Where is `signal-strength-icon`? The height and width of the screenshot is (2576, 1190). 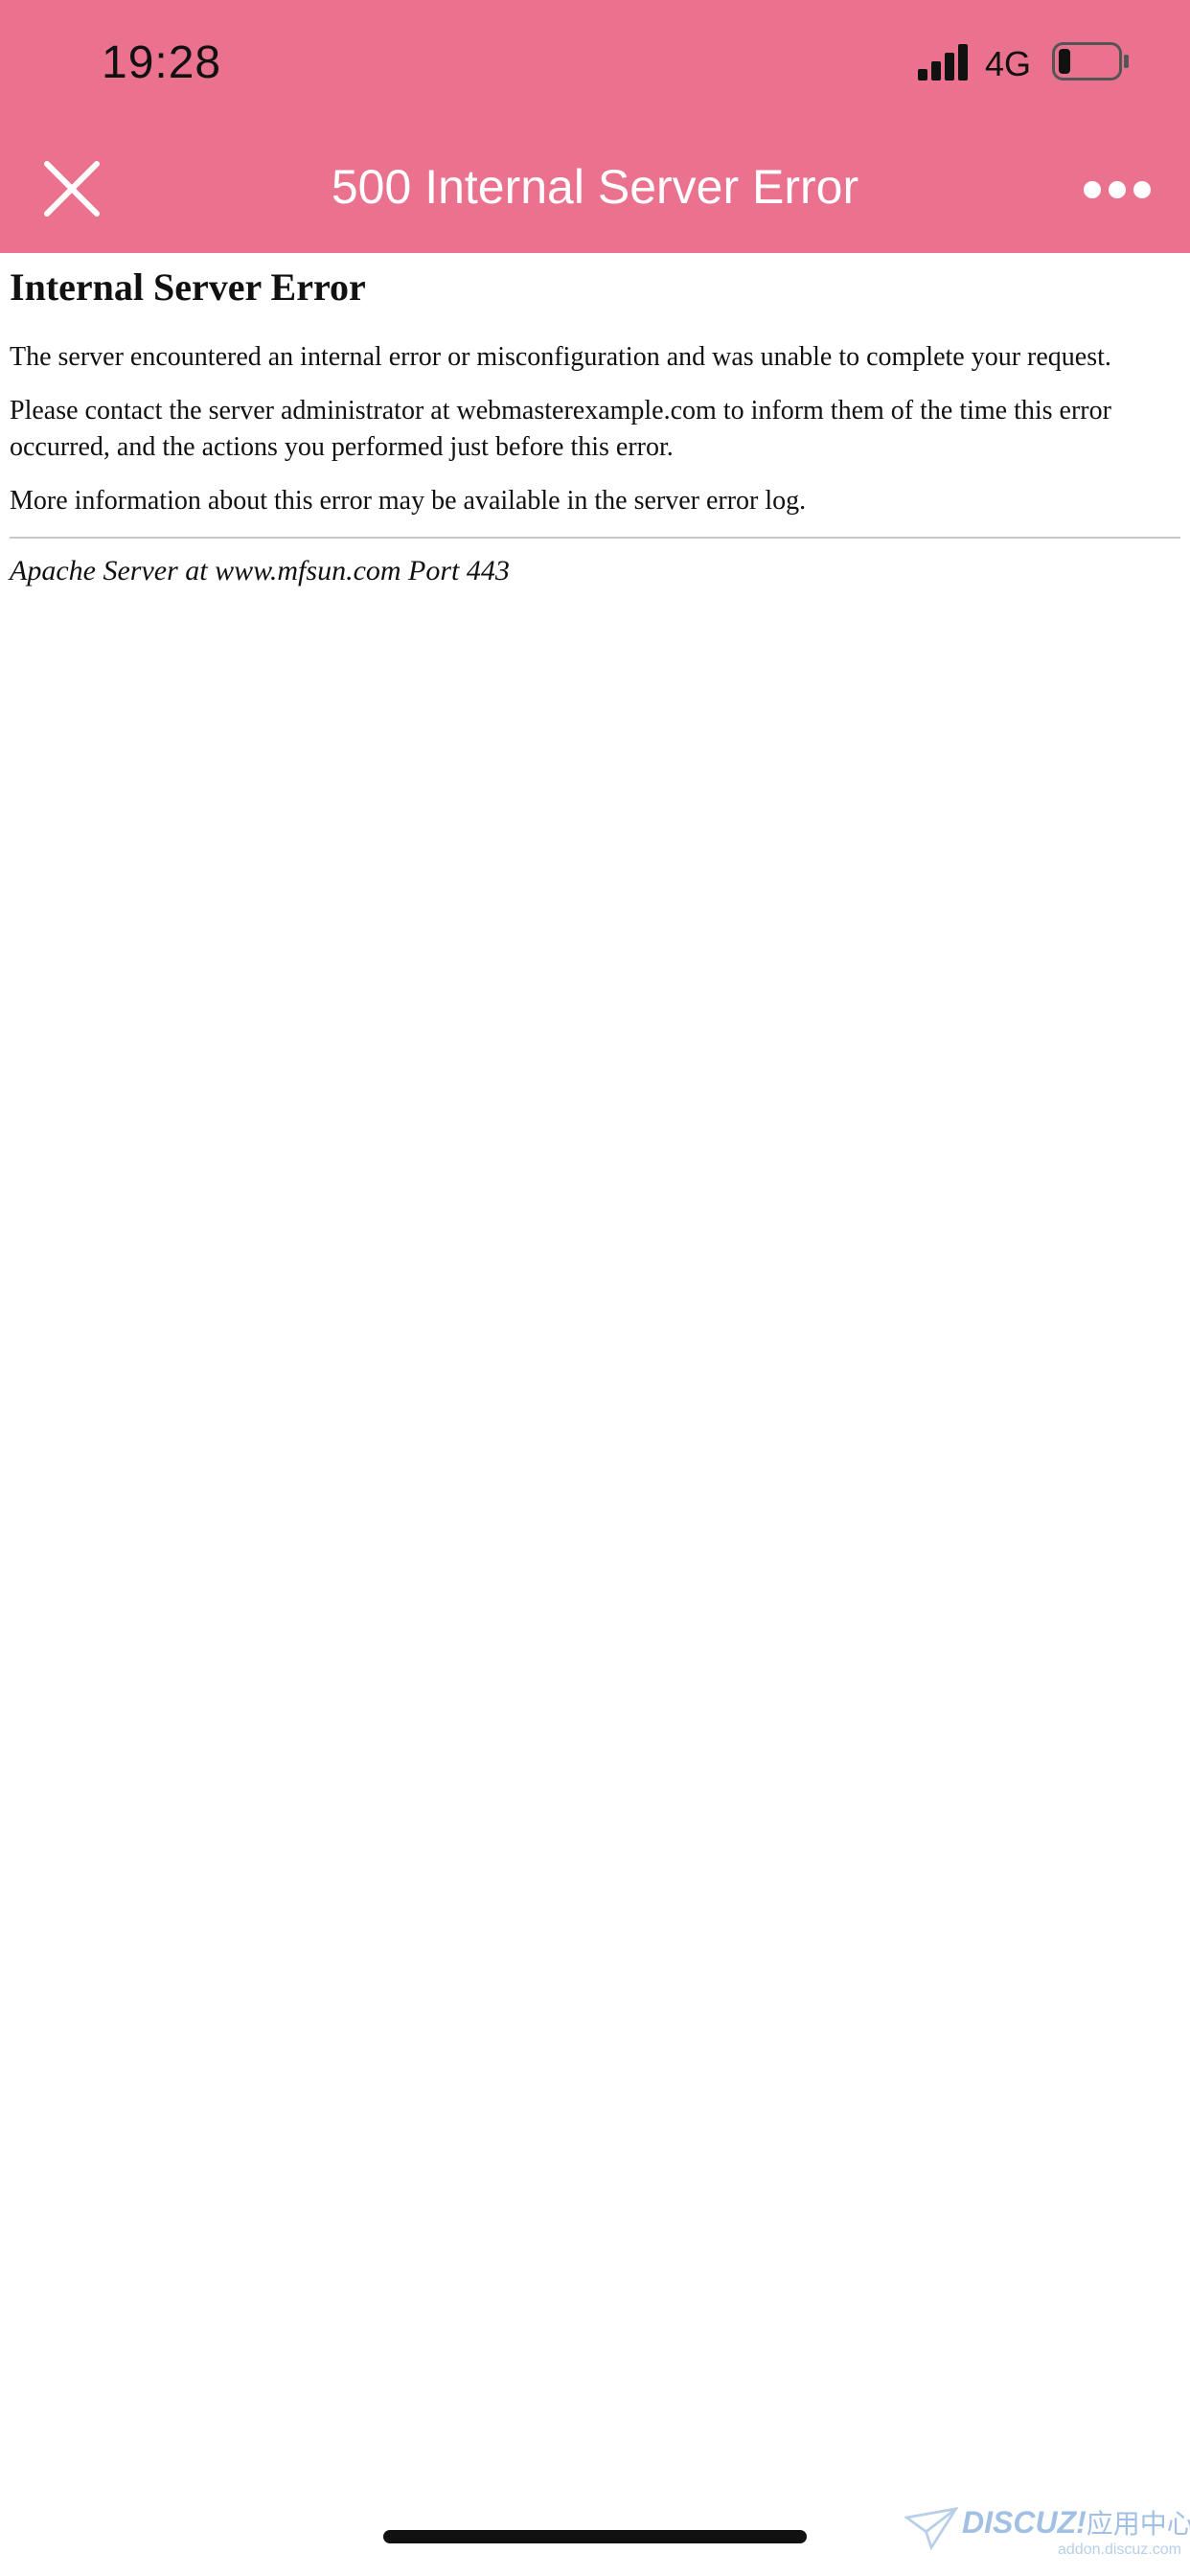
signal-strength-icon is located at coordinates (943, 62).